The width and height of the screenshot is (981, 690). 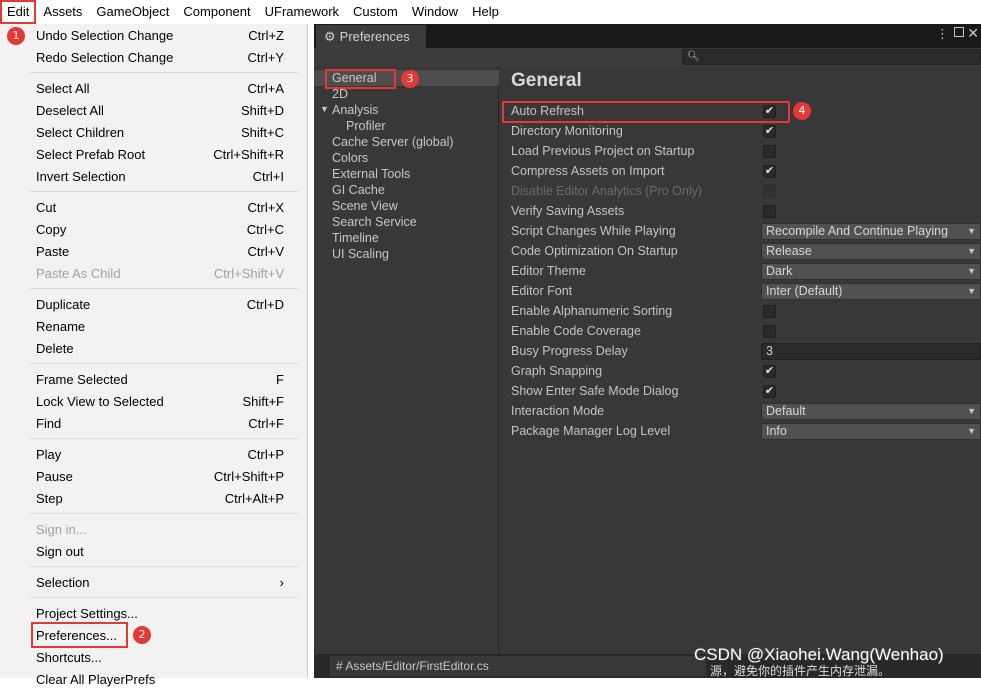 I want to click on editor-font-dropdown: Inter (Default) ▼, so click(x=871, y=291).